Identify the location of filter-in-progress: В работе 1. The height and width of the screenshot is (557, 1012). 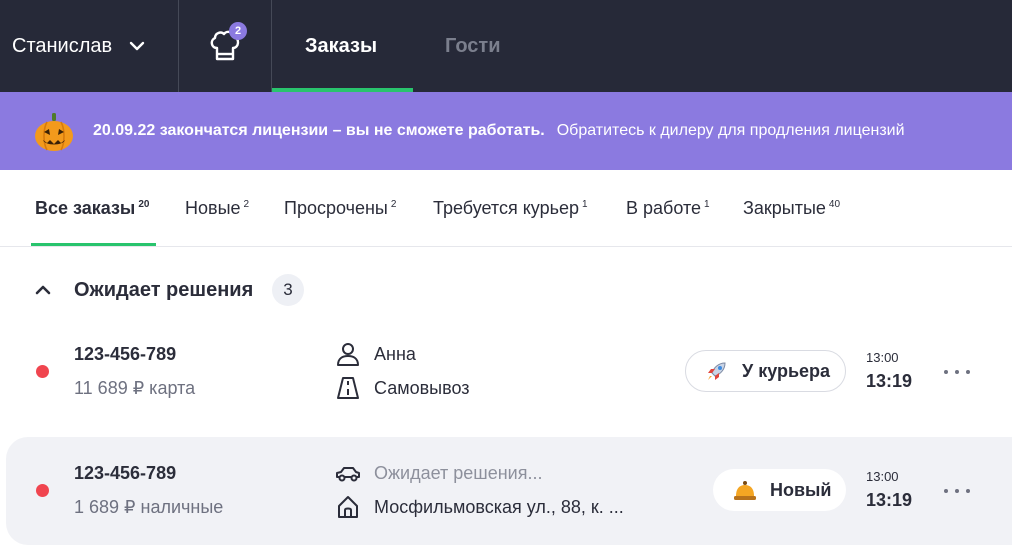
(668, 208).